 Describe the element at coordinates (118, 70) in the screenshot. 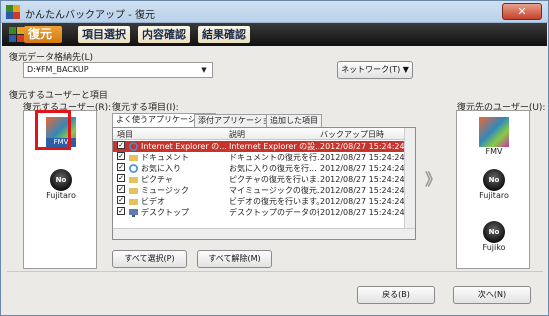

I see `source-dropdown: D:¥FM_BACKUP ▼` at that location.